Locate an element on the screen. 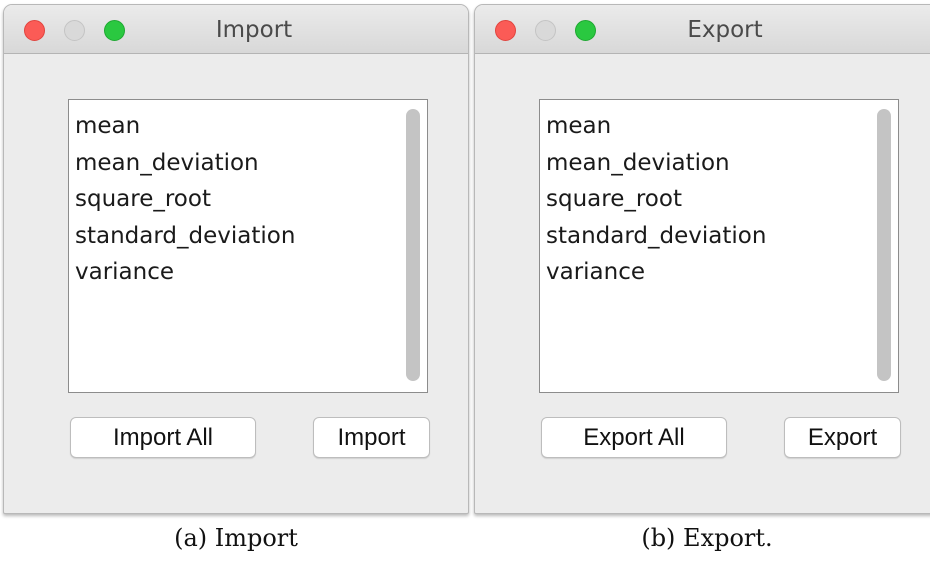  export-titlebar: Export is located at coordinates (702, 29).